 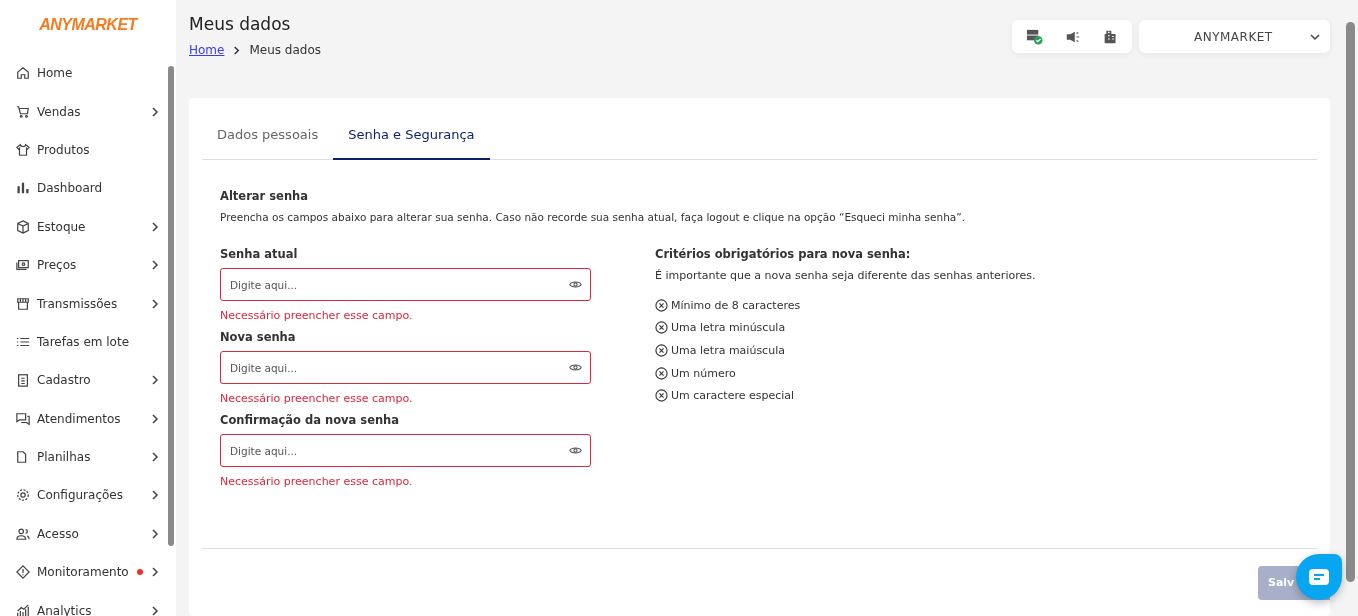 I want to click on chat-button, so click(x=1319, y=577).